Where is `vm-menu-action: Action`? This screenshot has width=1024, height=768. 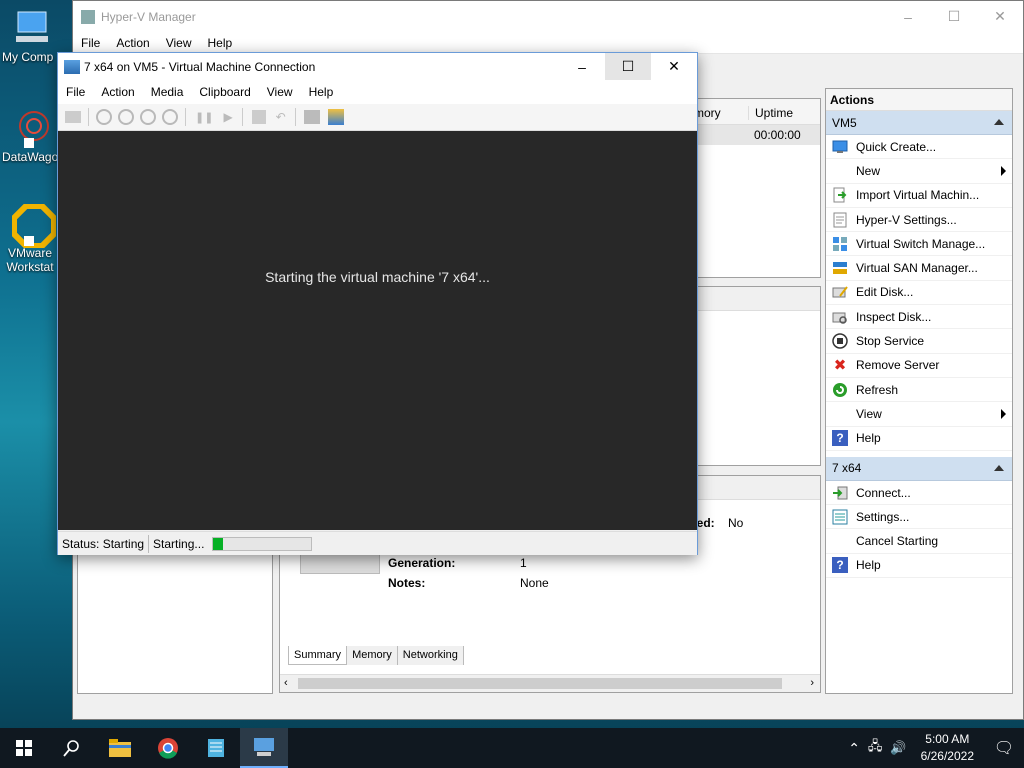 vm-menu-action: Action is located at coordinates (117, 92).